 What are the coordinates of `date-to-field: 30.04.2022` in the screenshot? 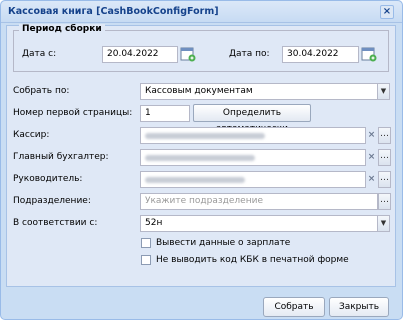 It's located at (320, 54).